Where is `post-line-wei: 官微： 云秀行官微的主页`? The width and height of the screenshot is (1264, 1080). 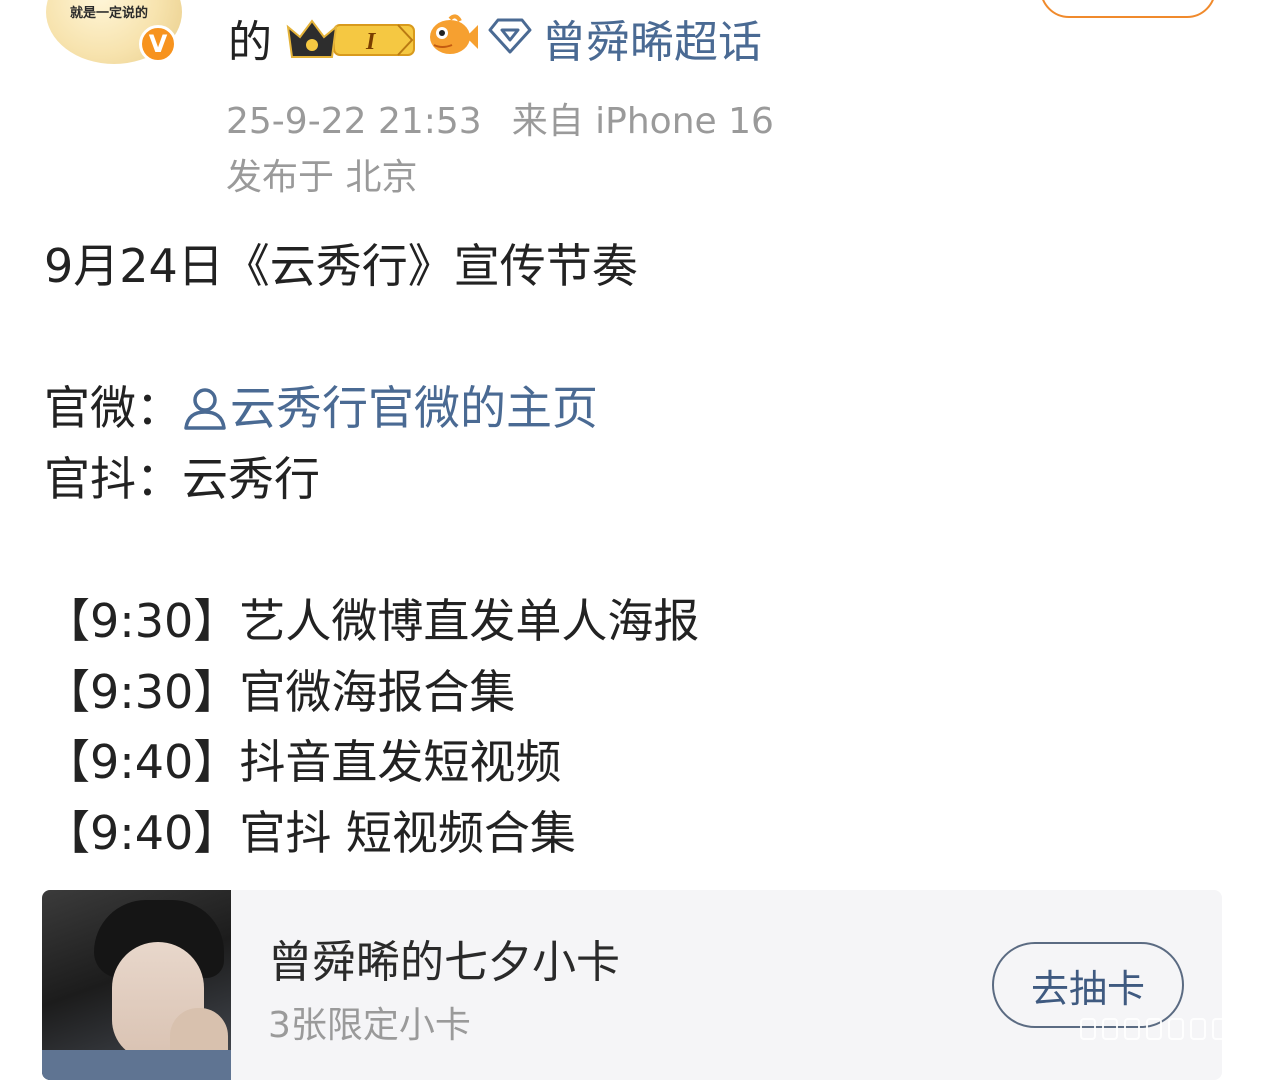
post-line-wei: 官微： 云秀行官微的主页 is located at coordinates (321, 405).